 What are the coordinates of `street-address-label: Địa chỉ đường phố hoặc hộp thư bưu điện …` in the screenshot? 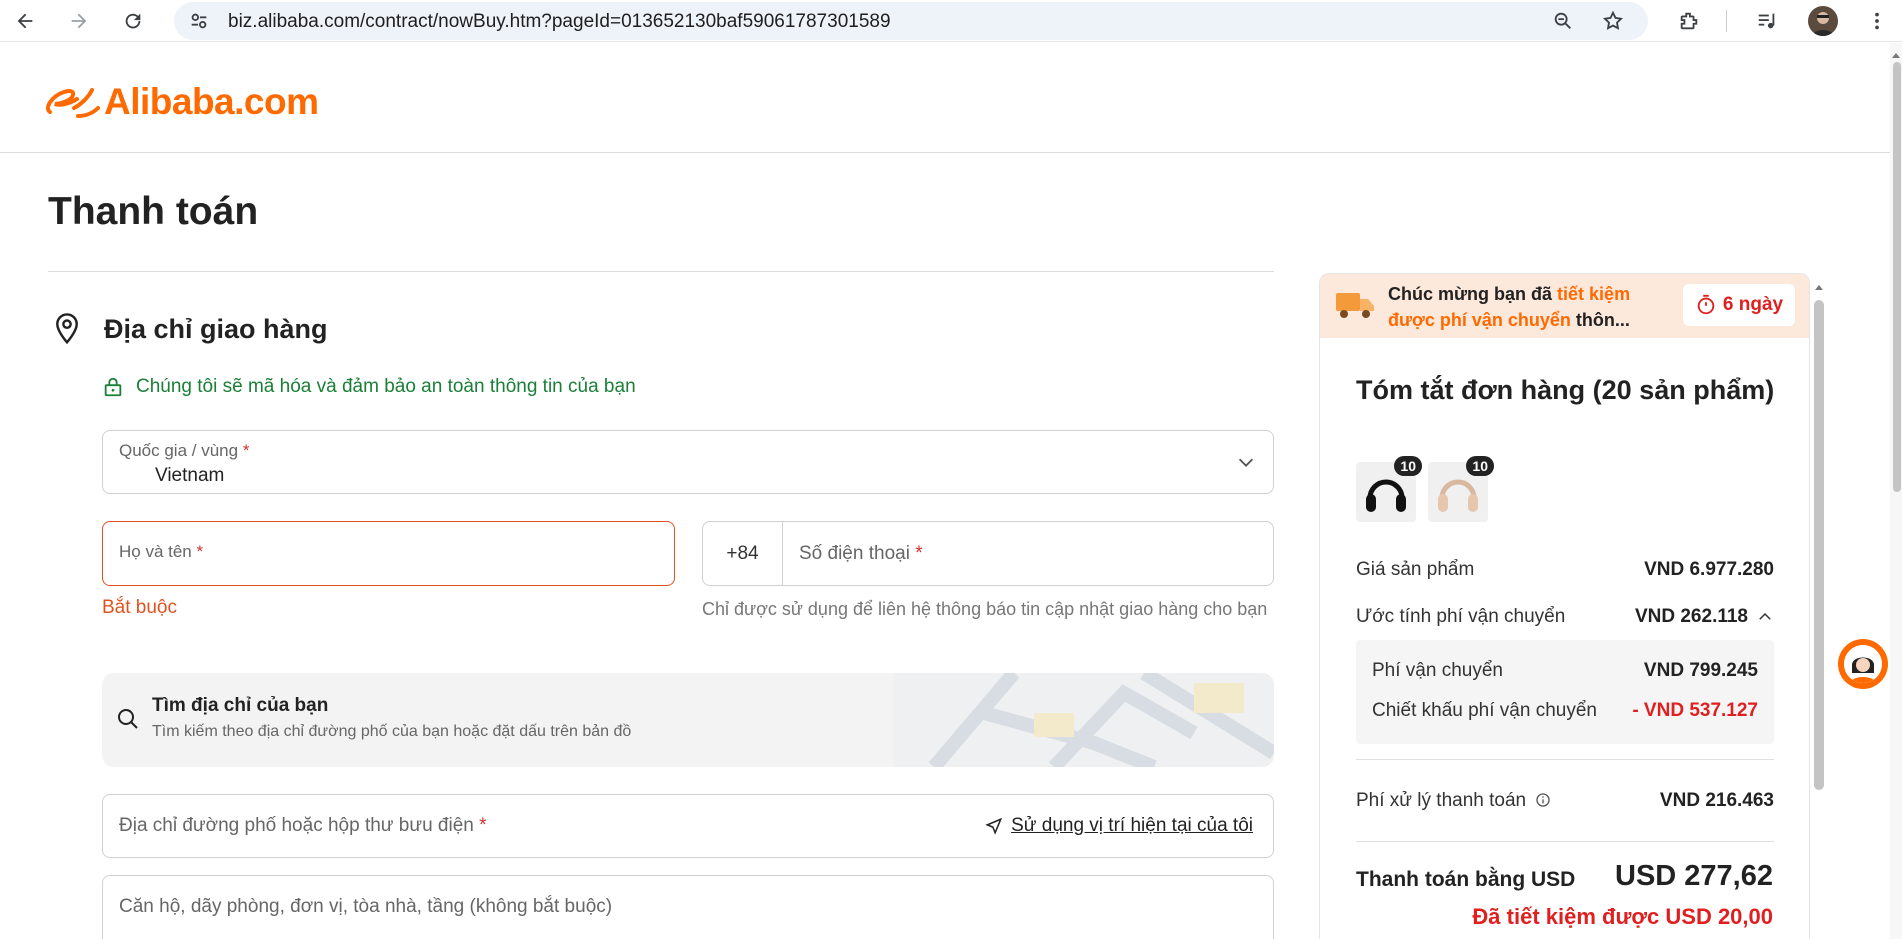 It's located at (303, 825).